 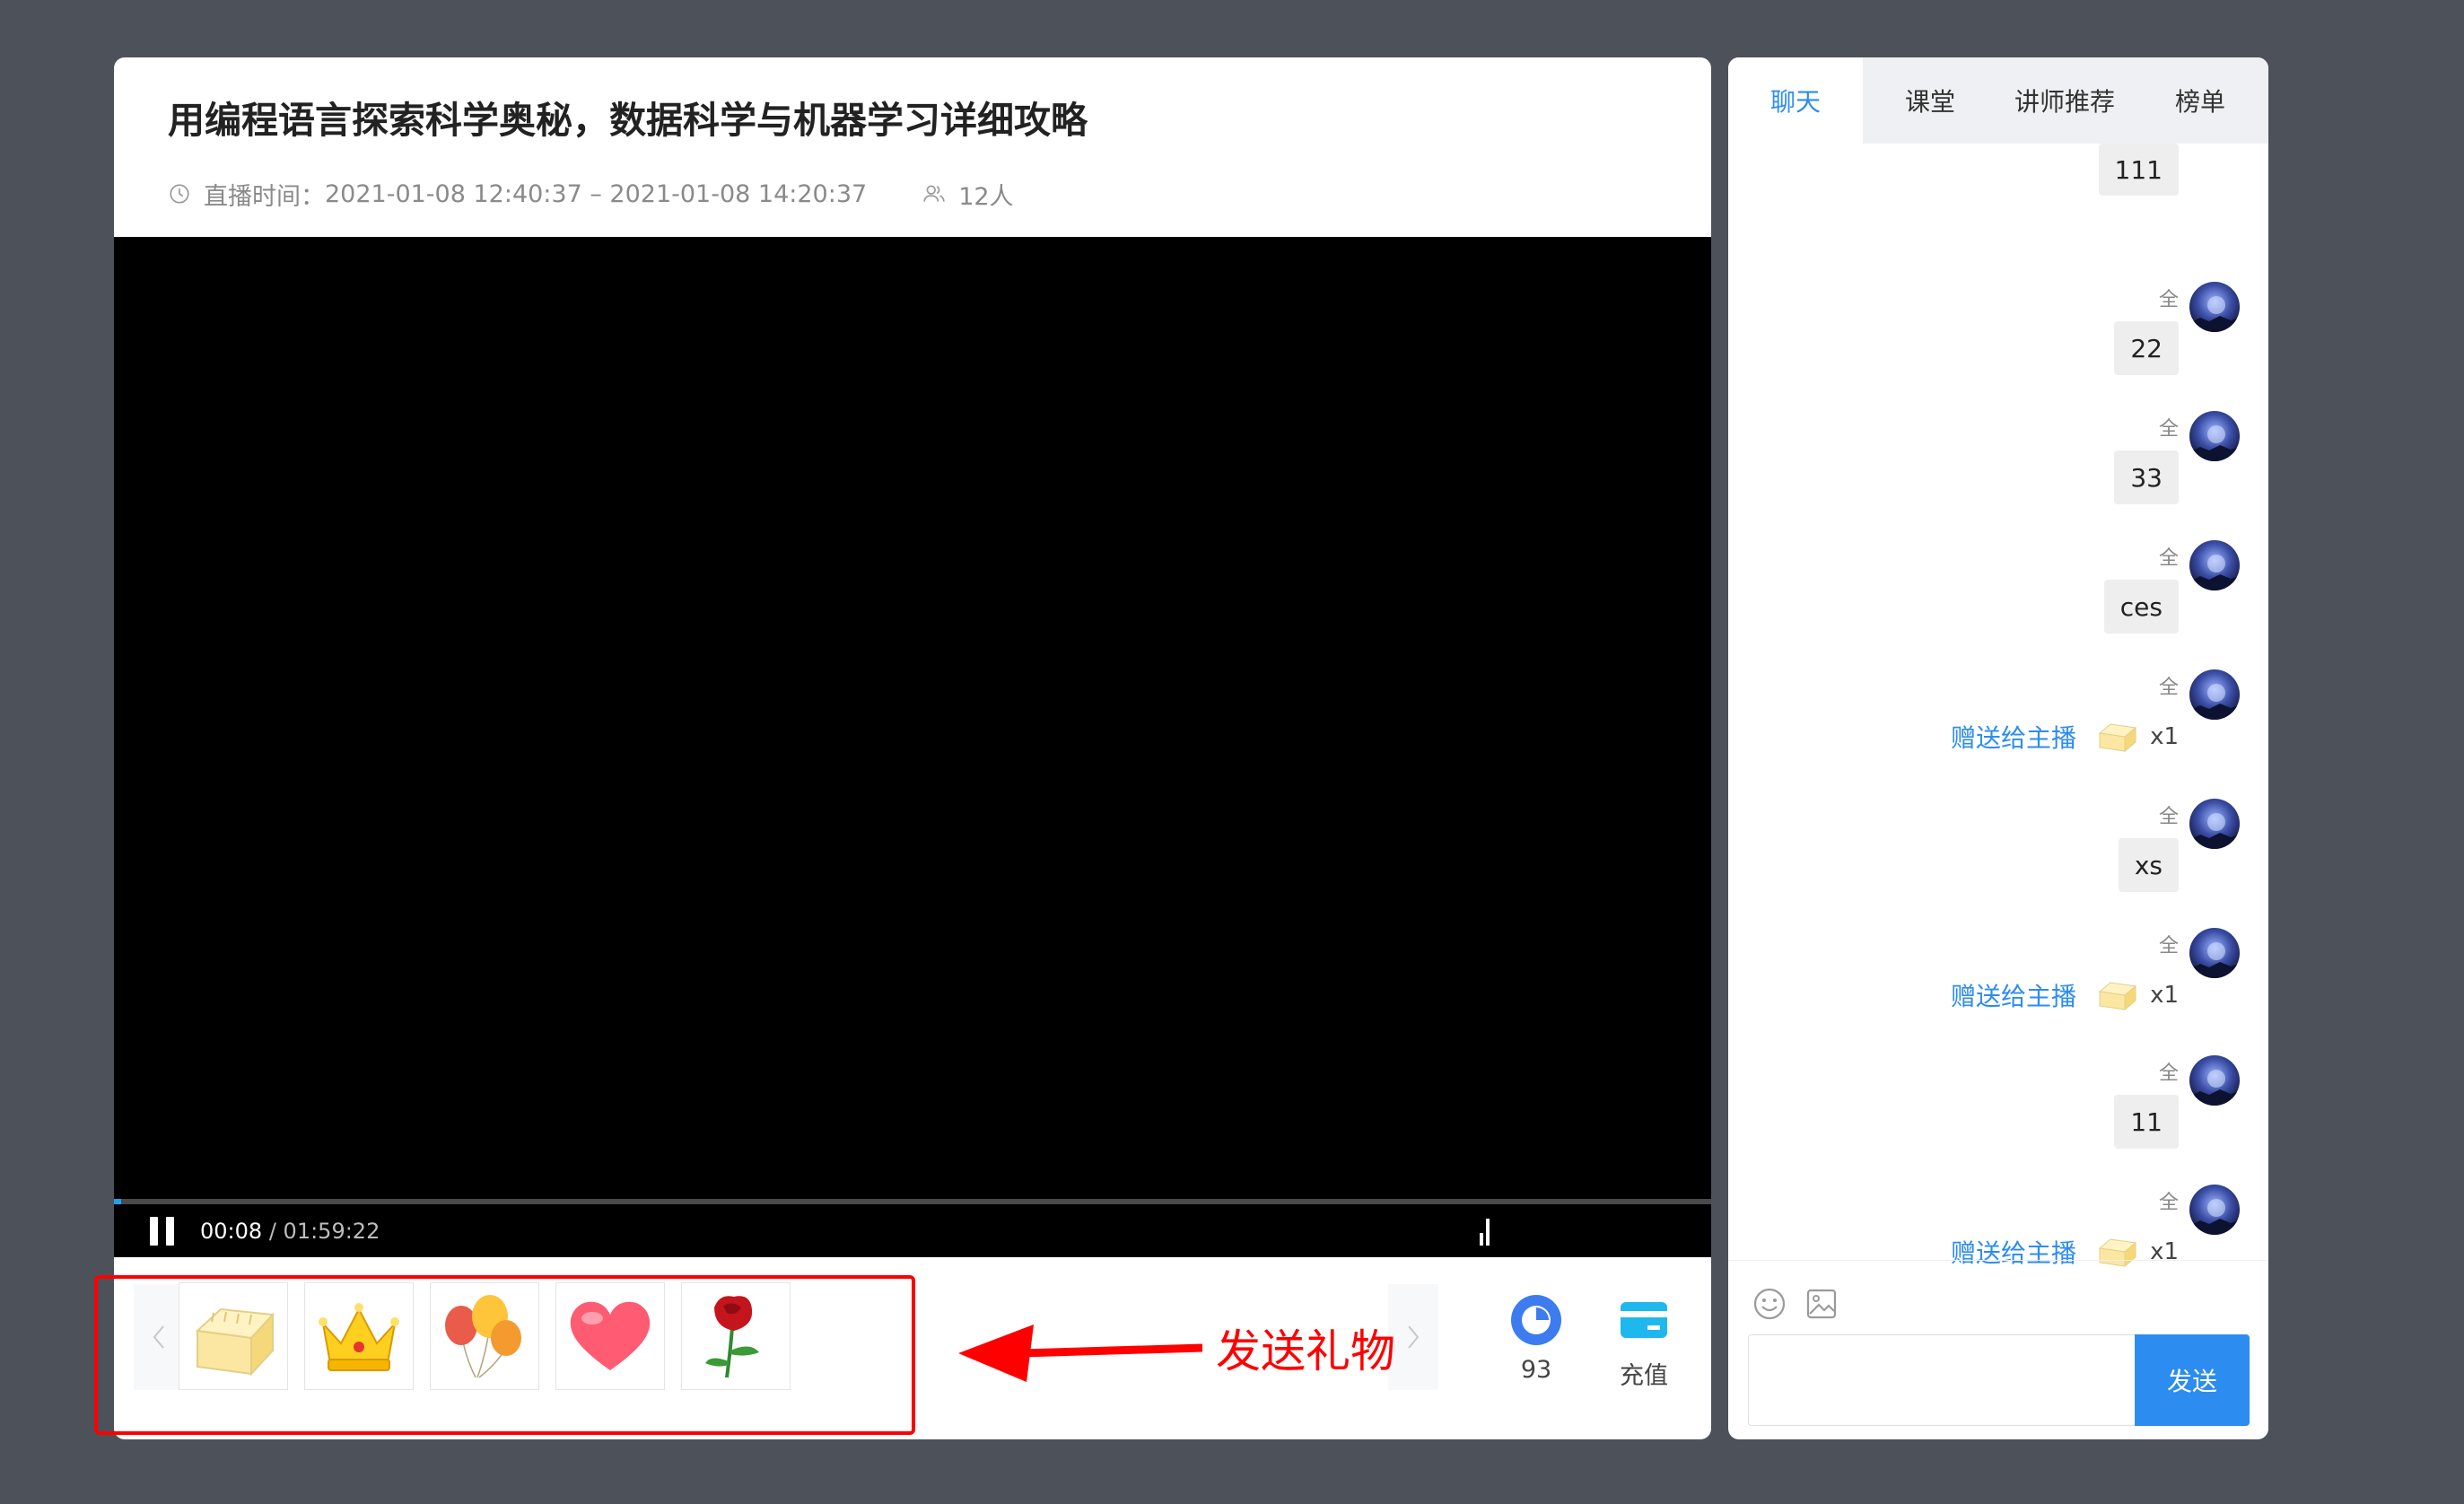 What do you see at coordinates (628, 120) in the screenshot?
I see `course-title: 用编程语言探索科学奥秘，数据科学与机器学习详细攻略` at bounding box center [628, 120].